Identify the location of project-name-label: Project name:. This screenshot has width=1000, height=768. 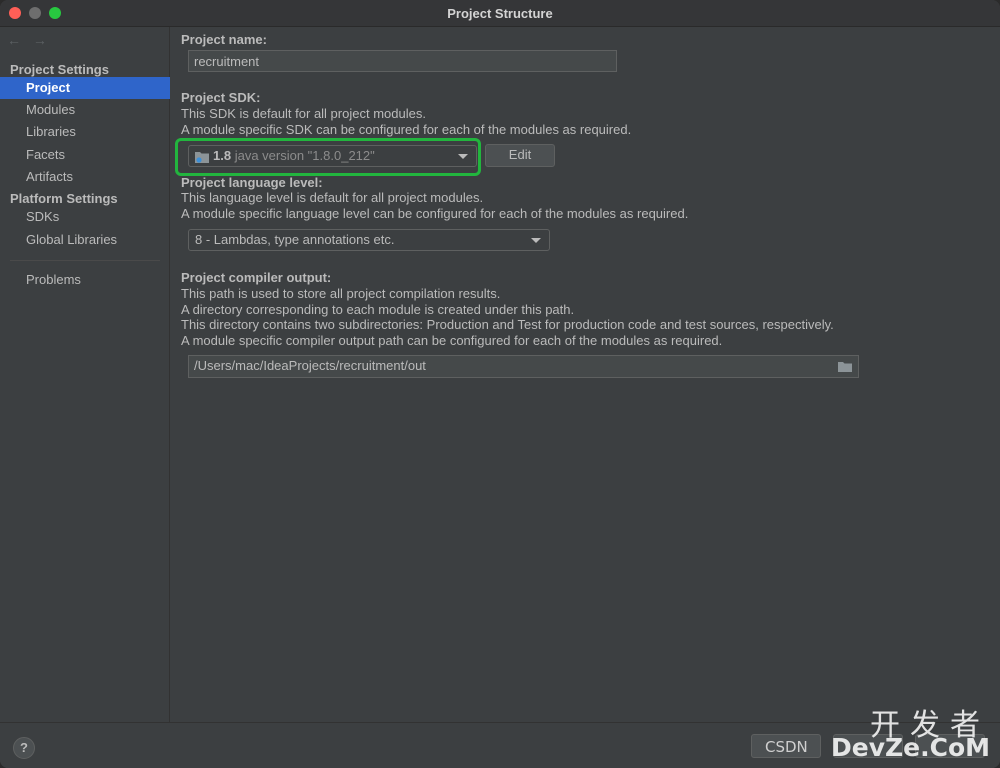
(224, 39).